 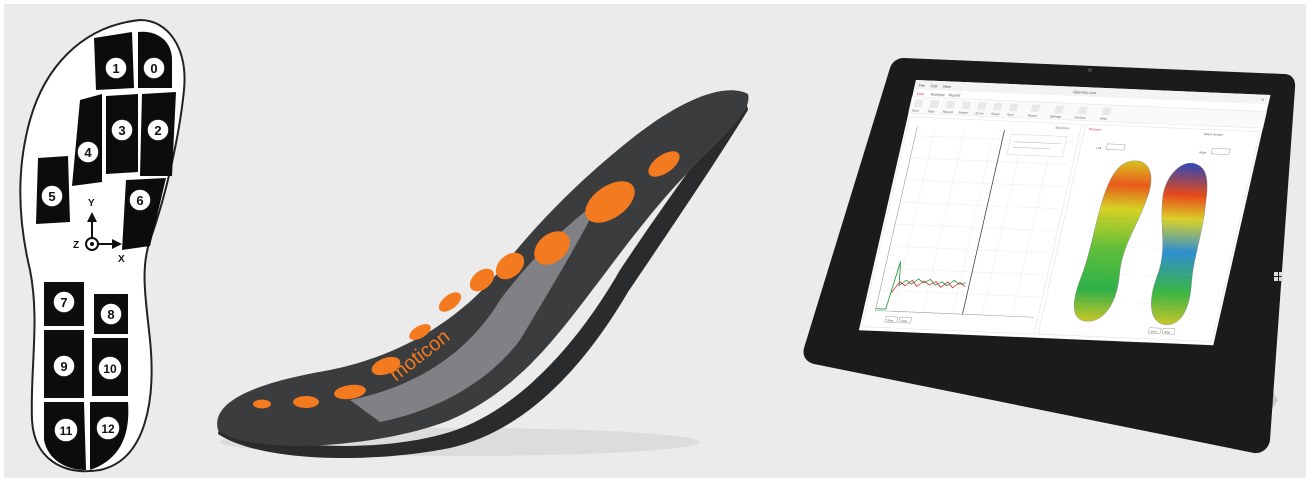 What do you see at coordinates (108, 429) in the screenshot?
I see `sensor-label-12: 12` at bounding box center [108, 429].